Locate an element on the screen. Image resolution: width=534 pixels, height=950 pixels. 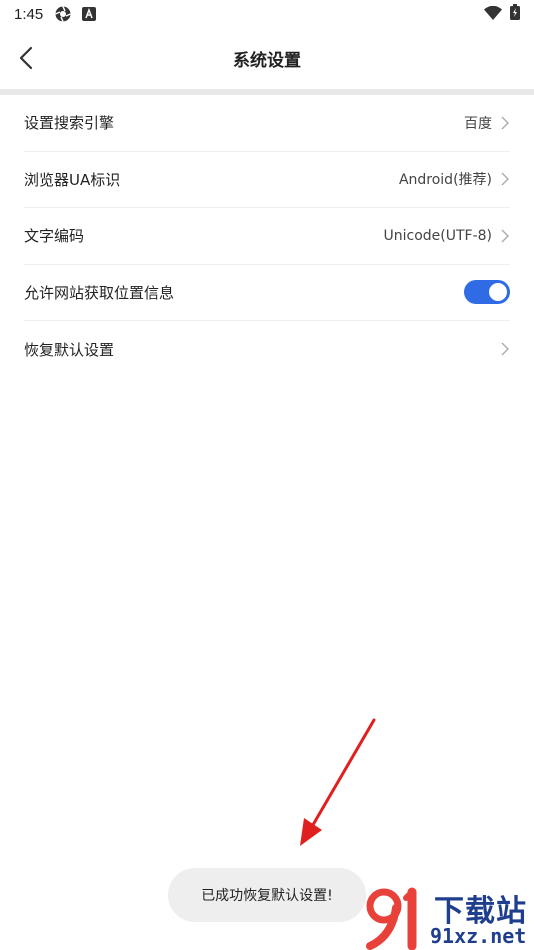
battery-charging-icon is located at coordinates (515, 14).